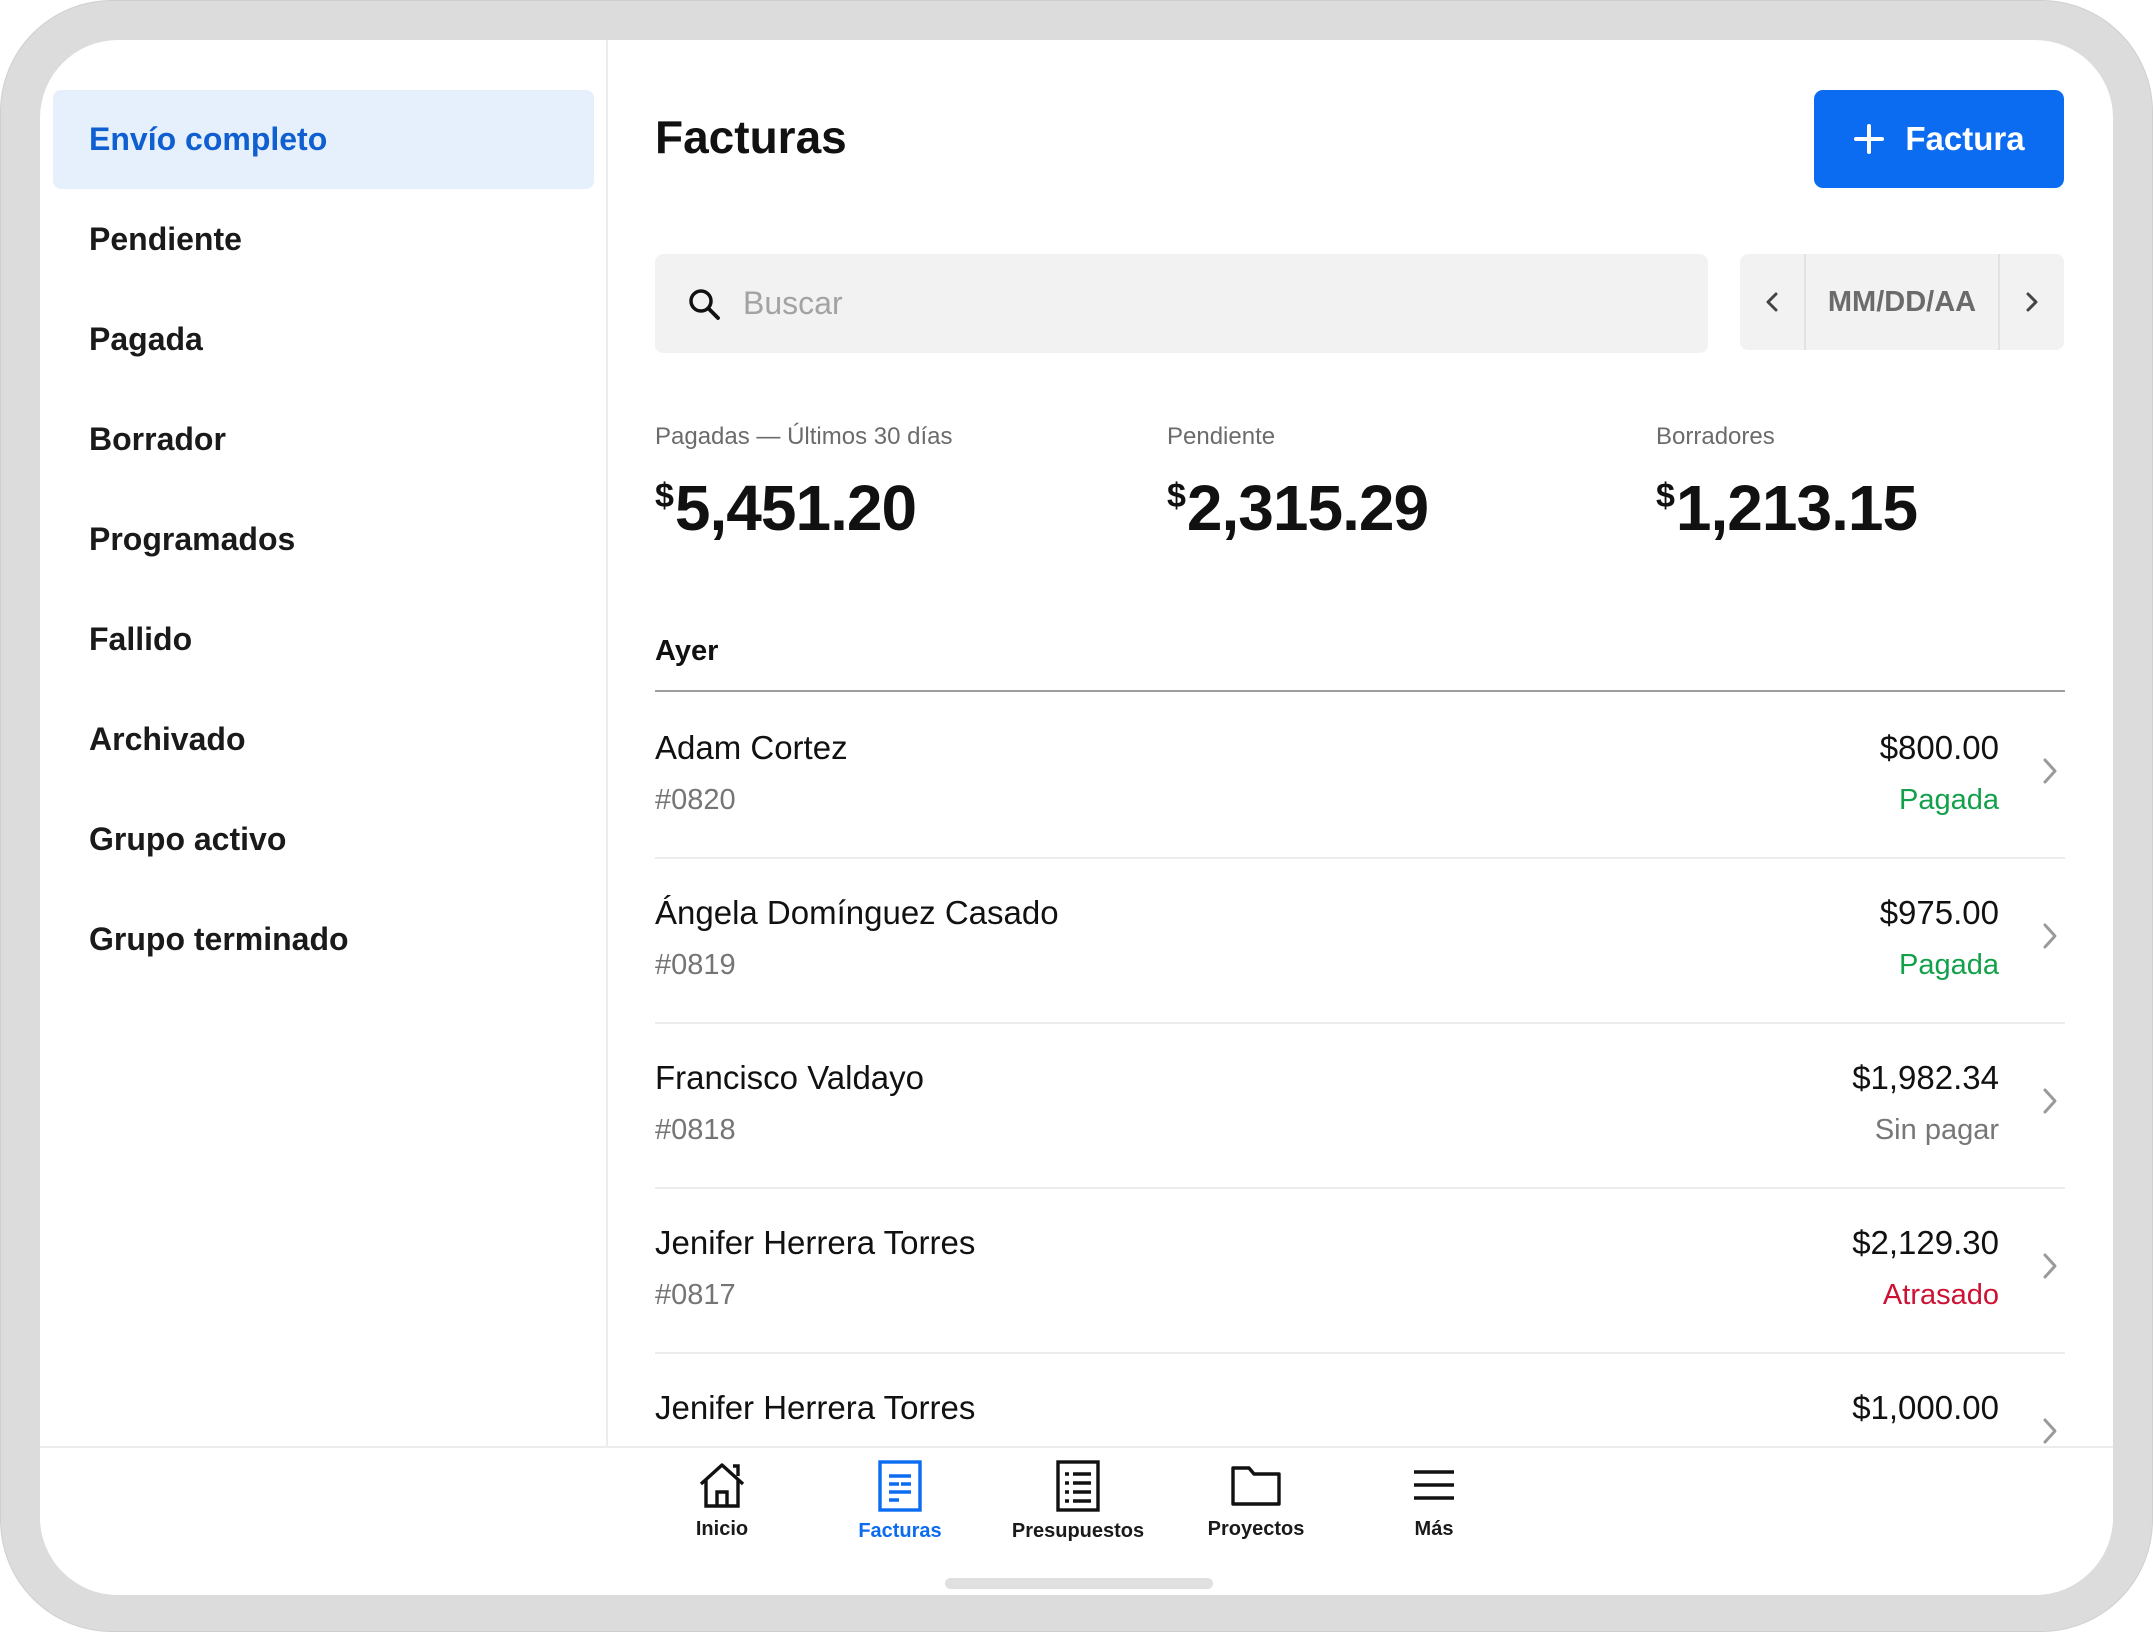 Image resolution: width=2153 pixels, height=1632 pixels. Describe the element at coordinates (695, 965) in the screenshot. I see `invoice-number: #0819` at that location.